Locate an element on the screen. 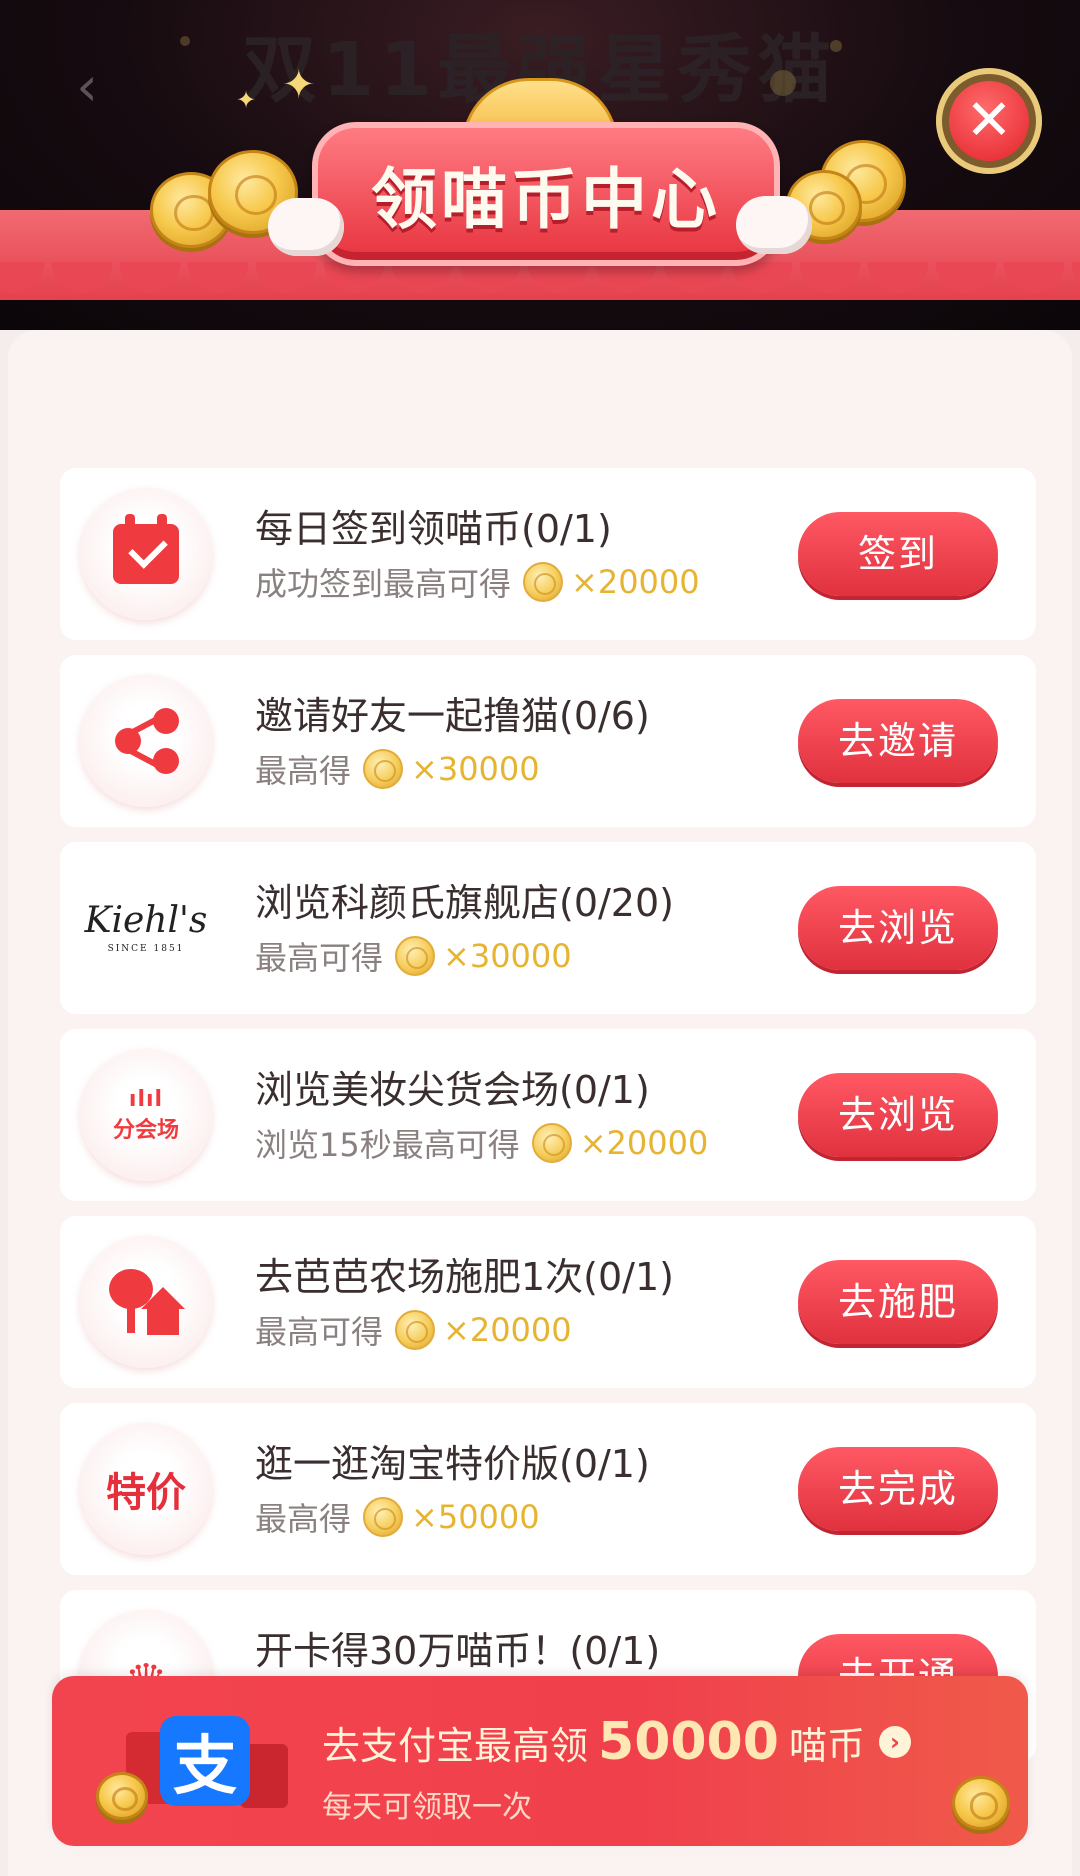  close-icon: ✕ is located at coordinates (989, 121).